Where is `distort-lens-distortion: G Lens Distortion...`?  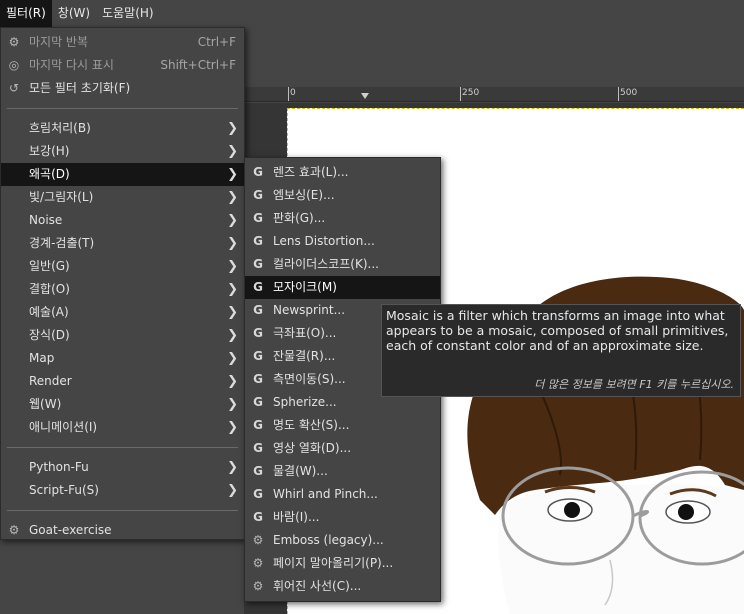 distort-lens-distortion: G Lens Distortion... is located at coordinates (342, 241).